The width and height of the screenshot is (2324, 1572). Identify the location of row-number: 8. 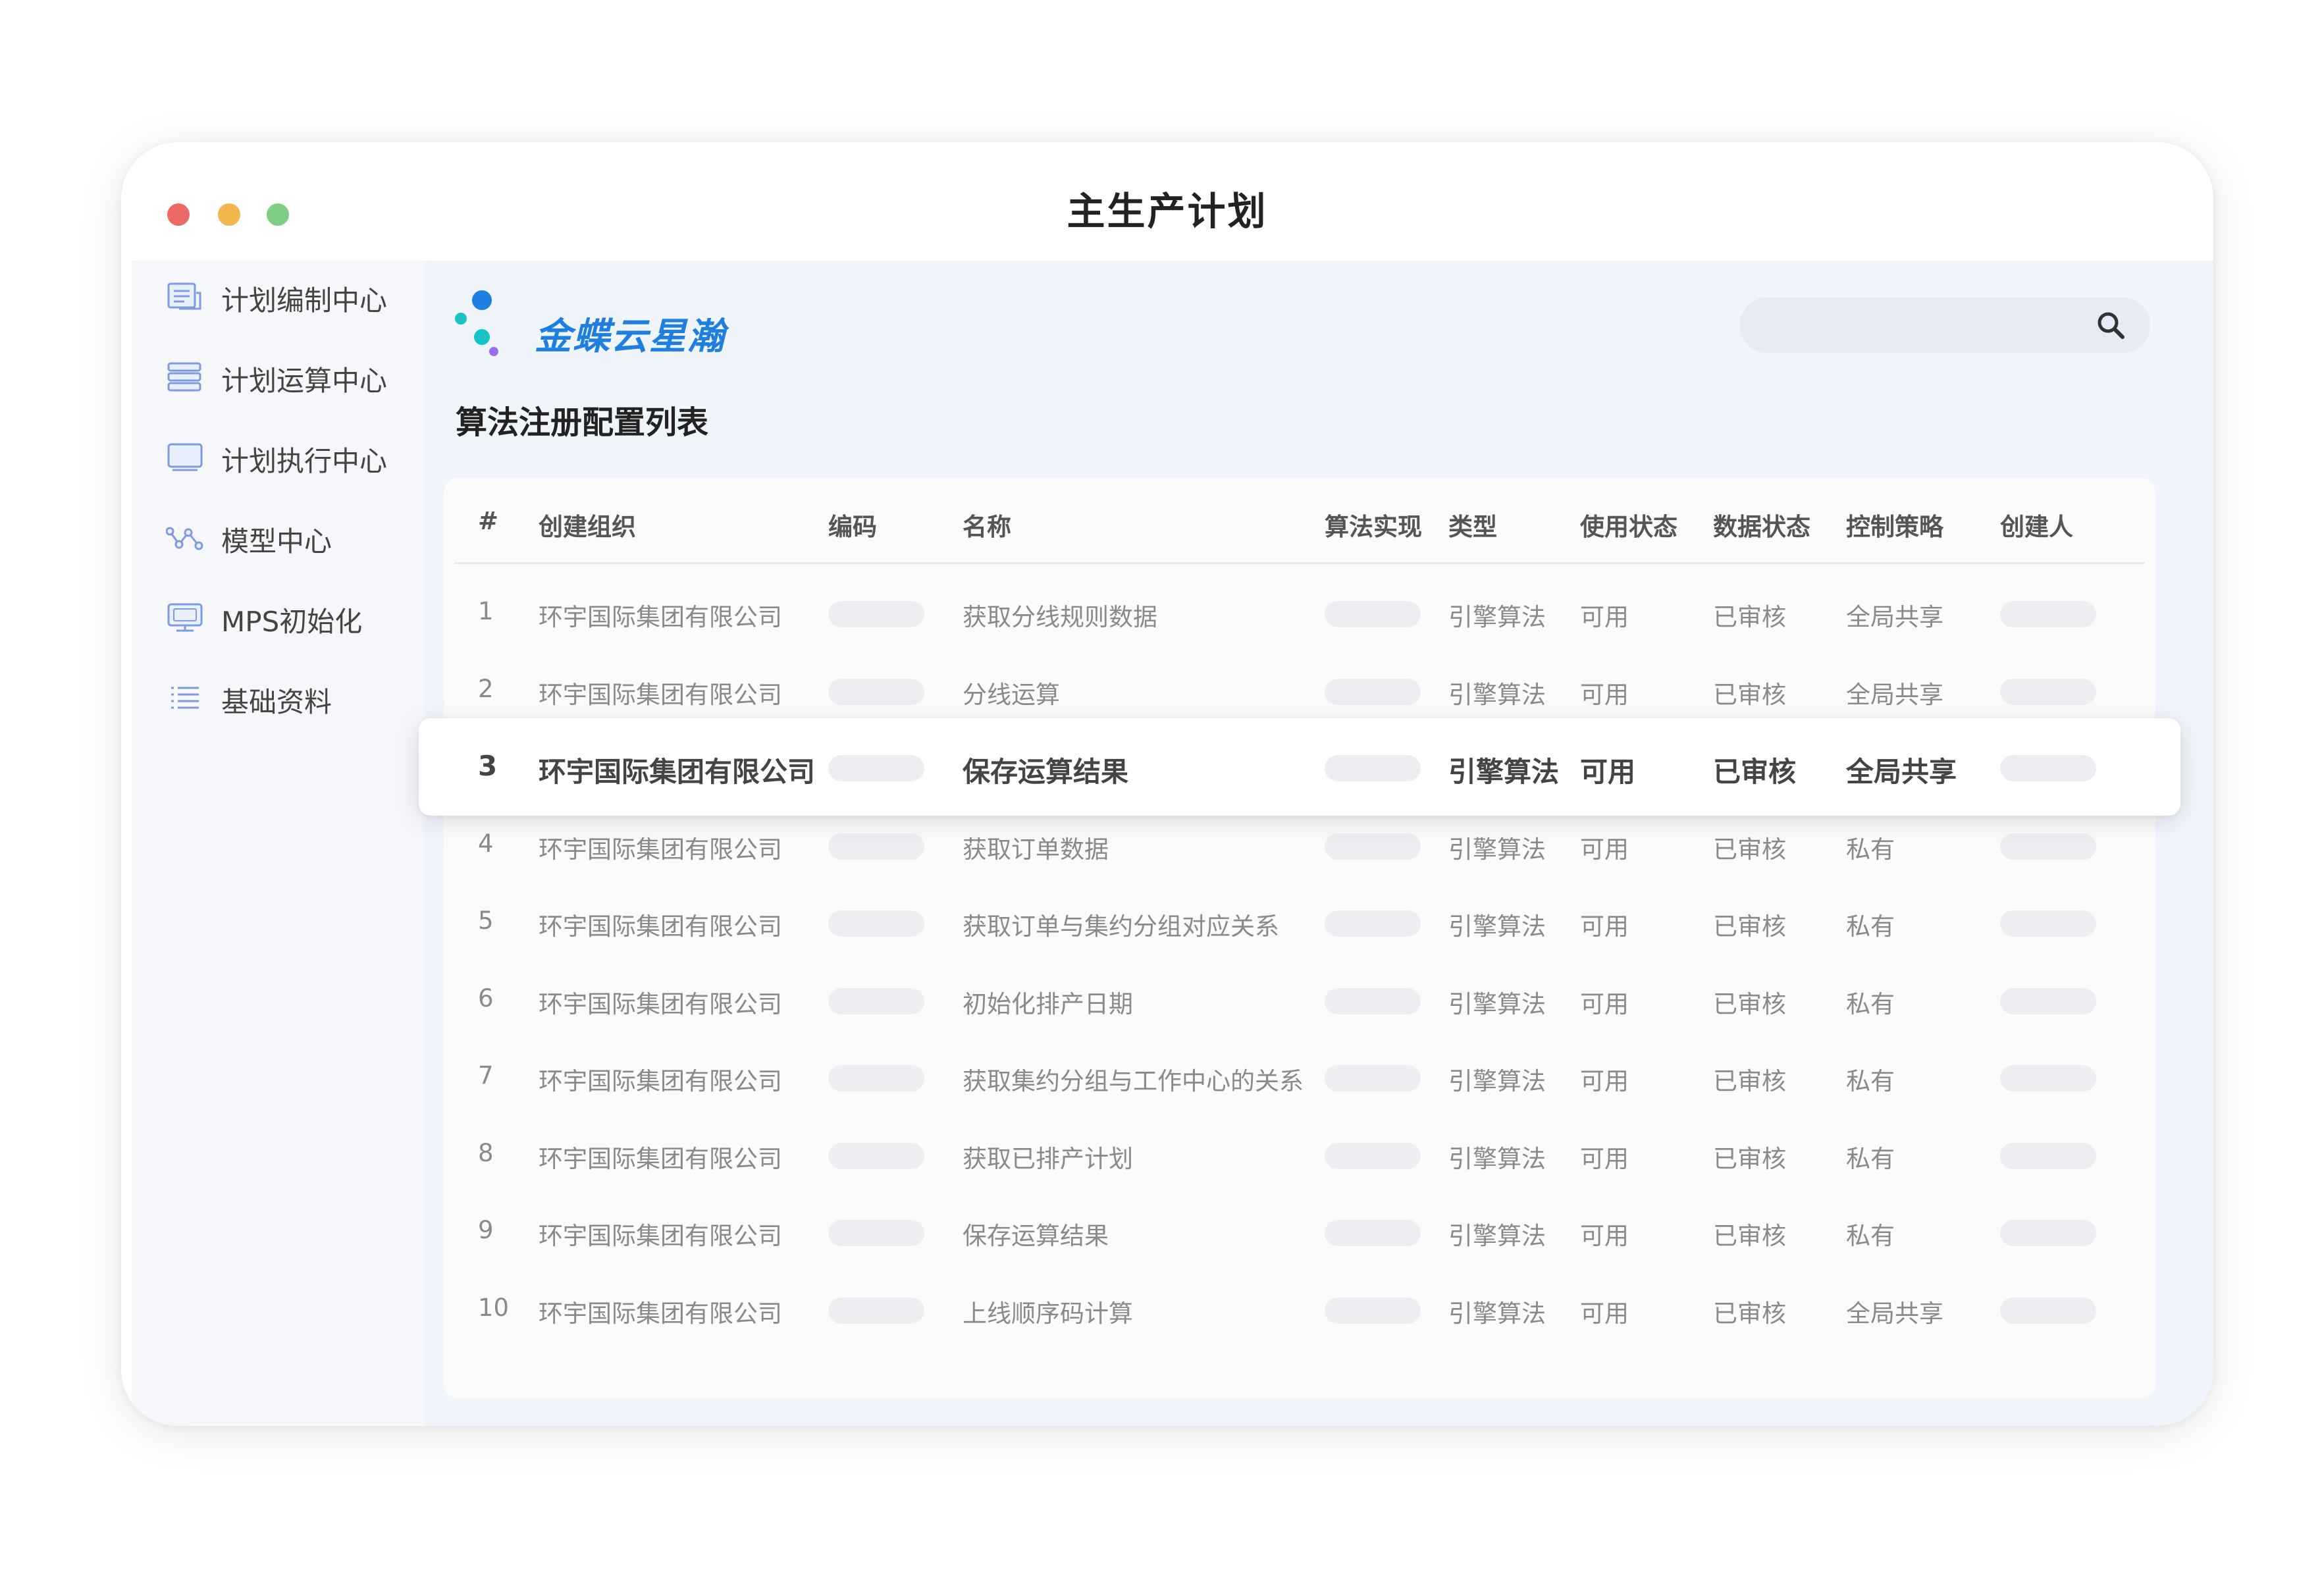
(486, 1152).